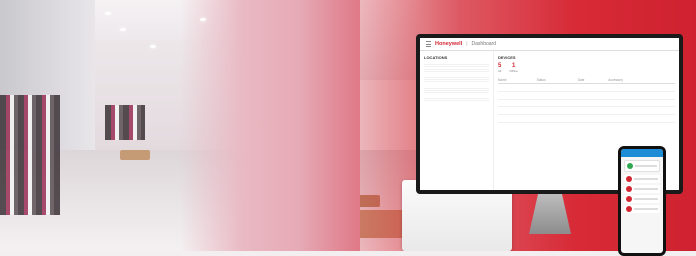 This screenshot has width=696, height=256. I want to click on menu-icon, so click(428, 44).